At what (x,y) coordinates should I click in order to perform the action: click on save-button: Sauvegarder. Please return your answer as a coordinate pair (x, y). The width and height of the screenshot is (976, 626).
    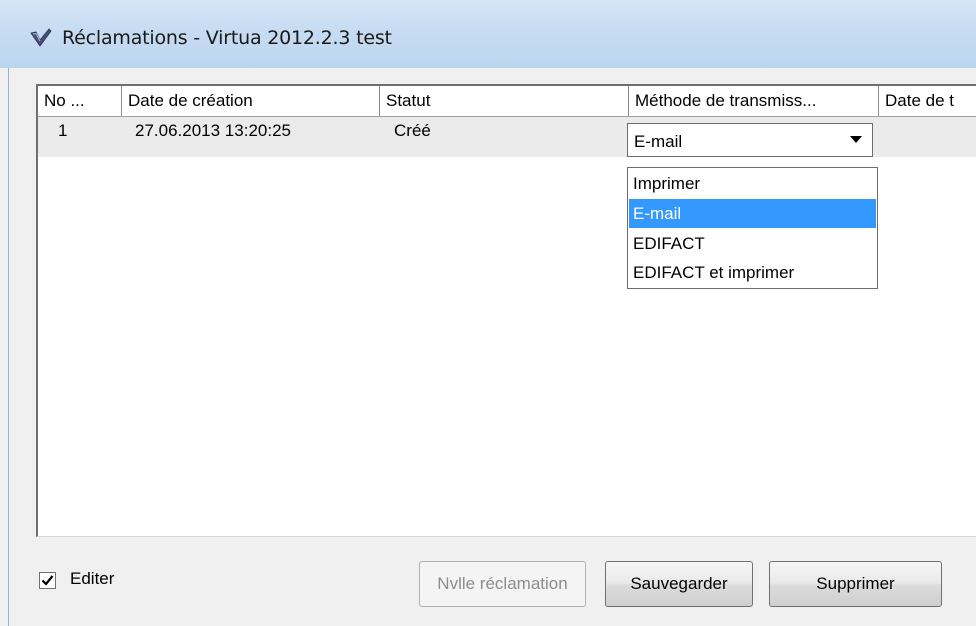
    Looking at the image, I should click on (679, 584).